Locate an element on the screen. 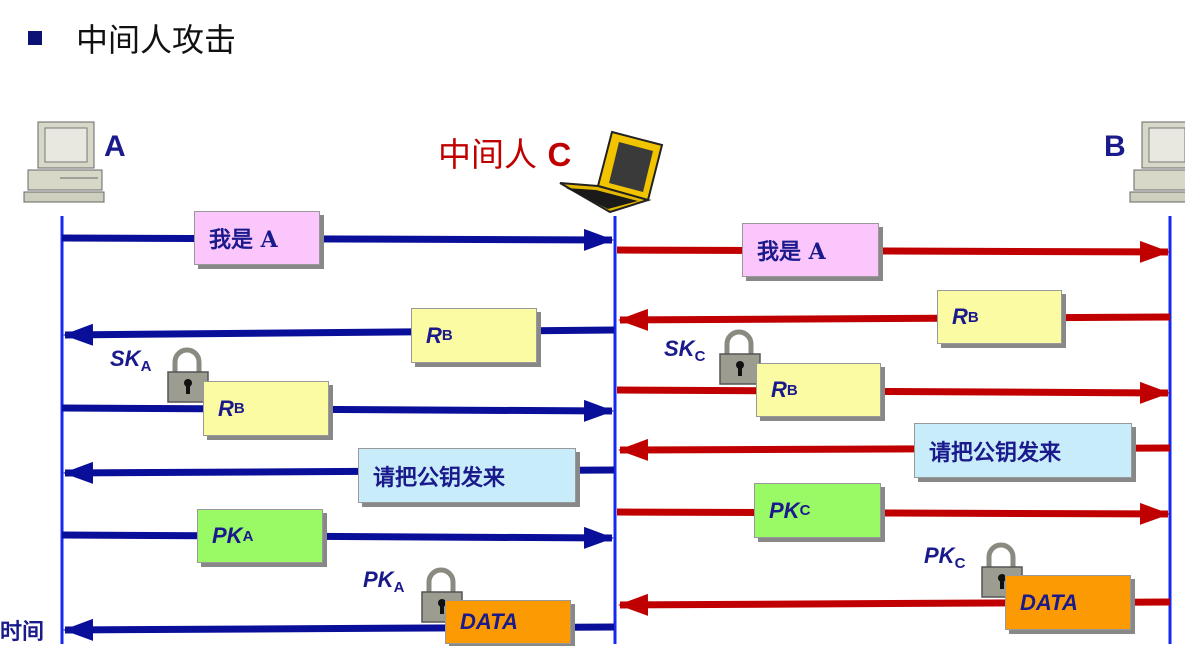 This screenshot has width=1185, height=646. key-skc-label: SKC is located at coordinates (684, 350).